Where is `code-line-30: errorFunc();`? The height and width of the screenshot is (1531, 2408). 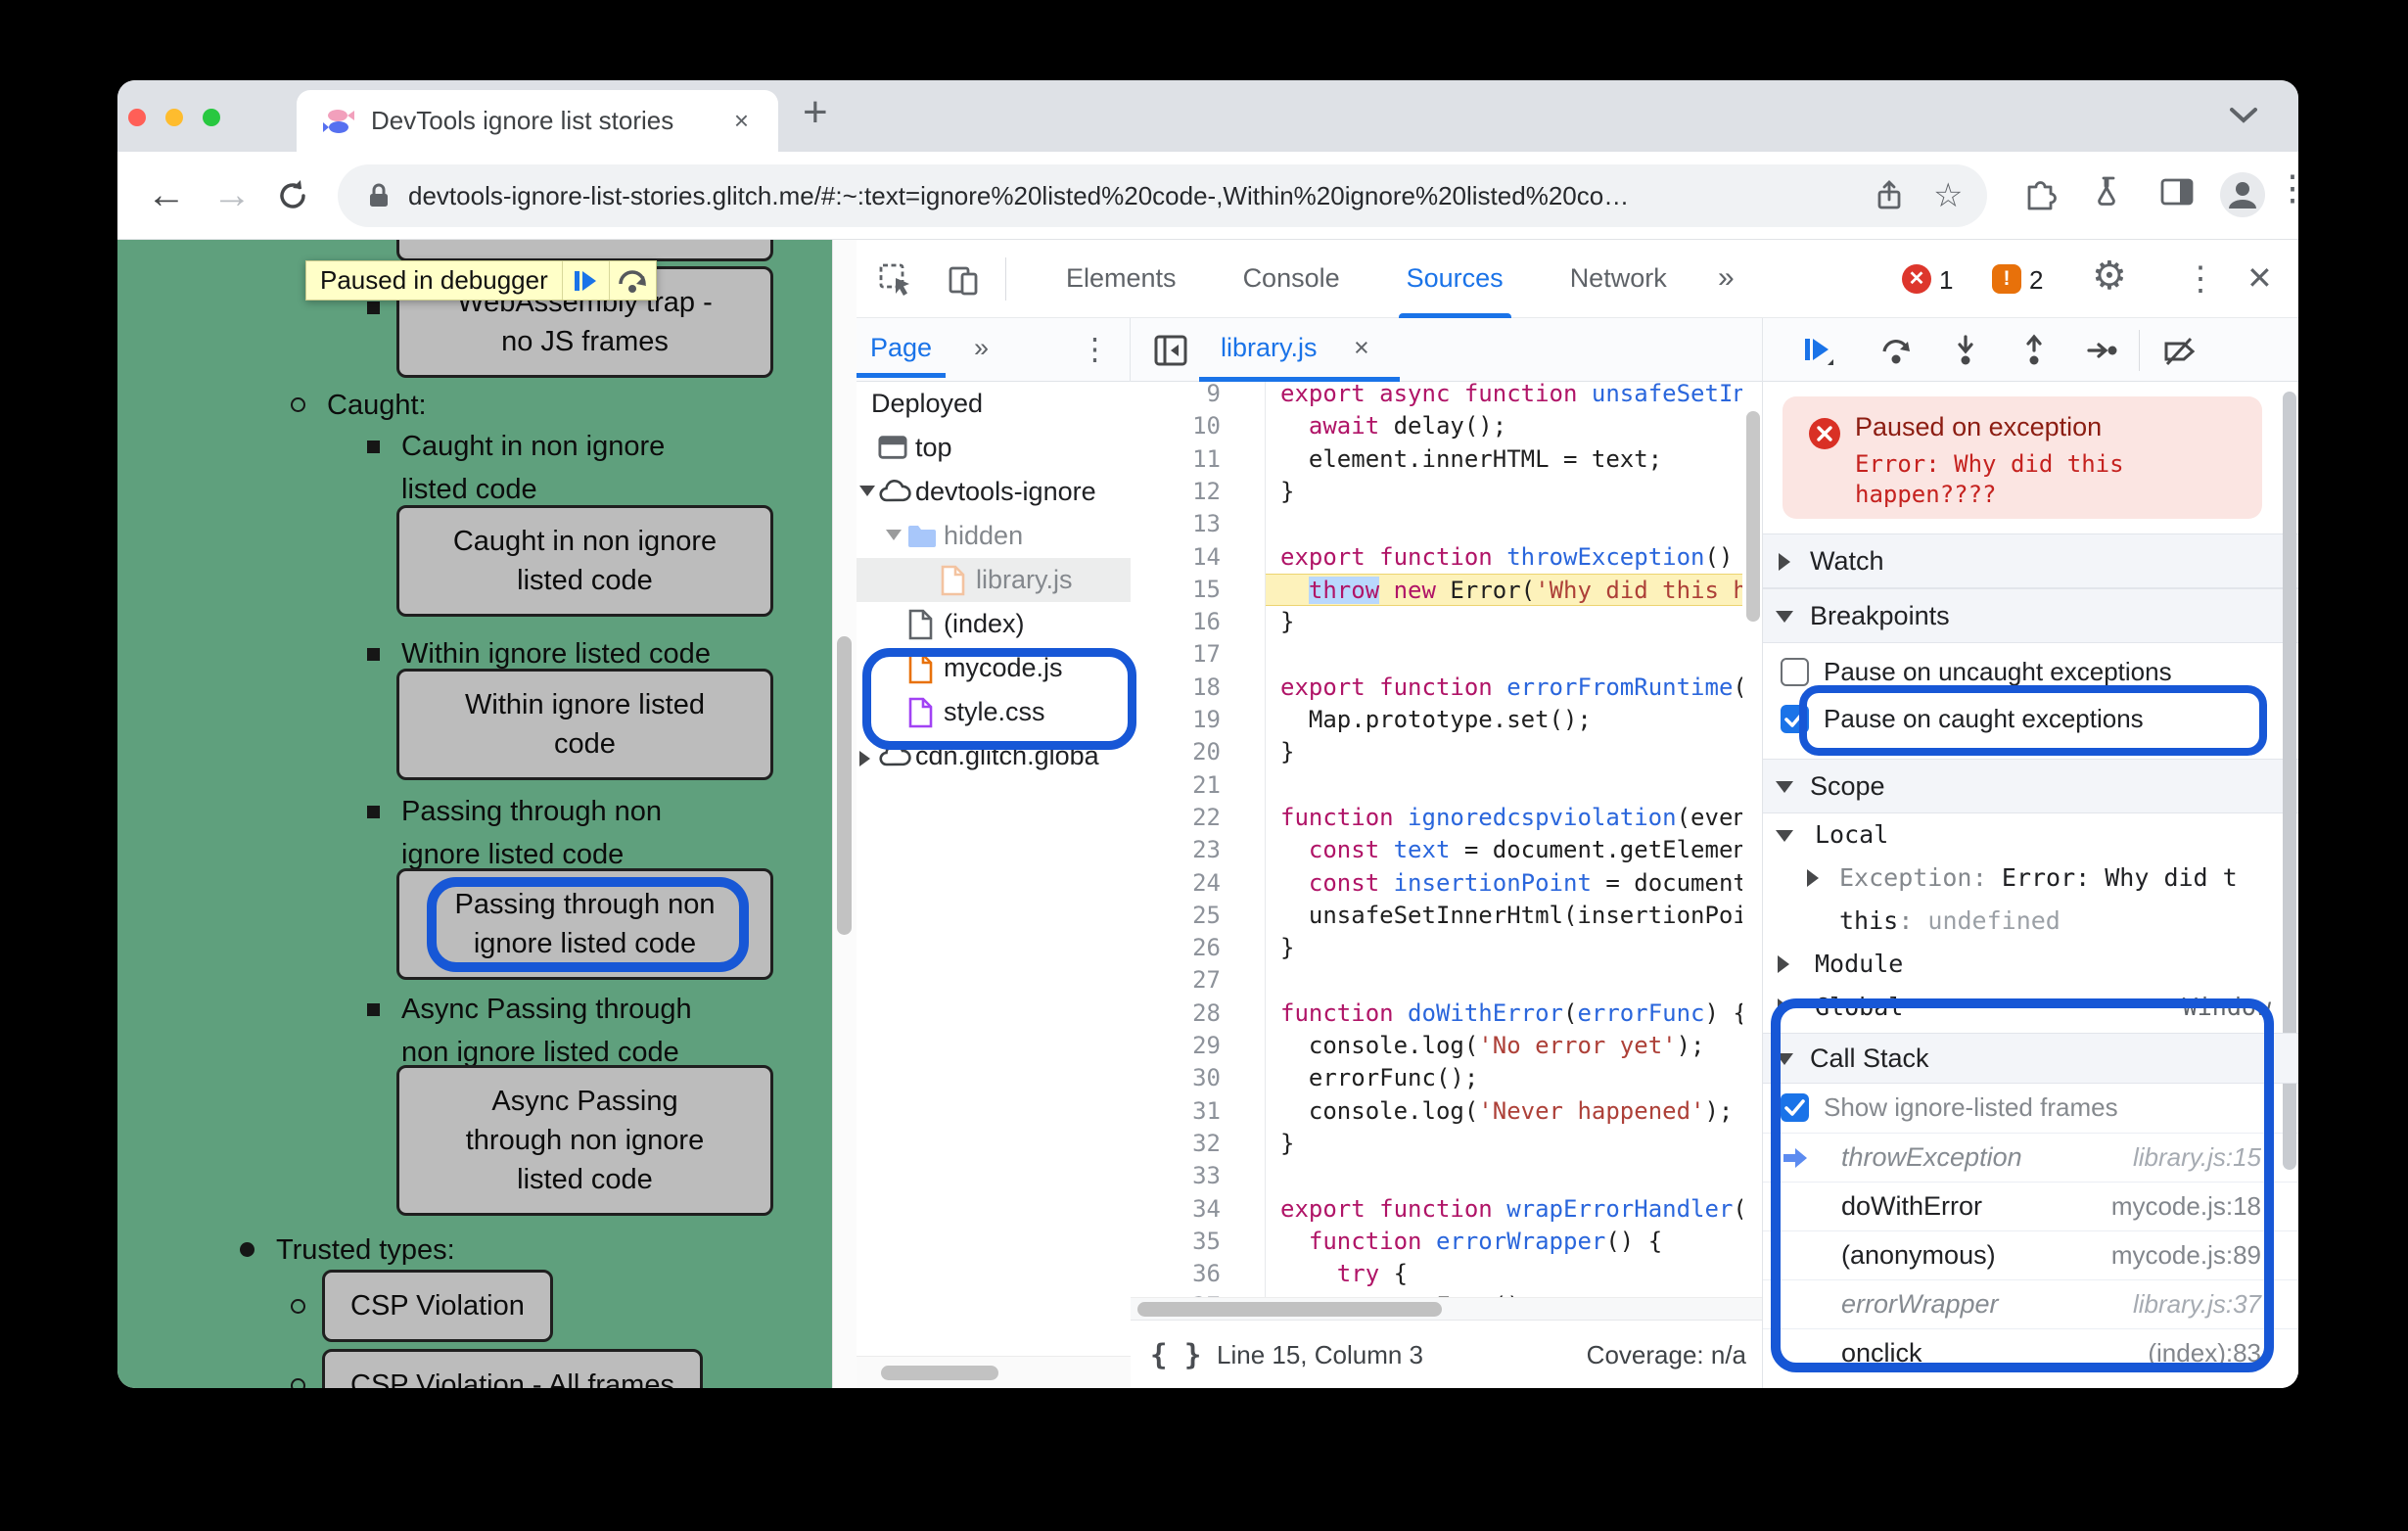
code-line-30: errorFunc(); is located at coordinates (1504, 1078).